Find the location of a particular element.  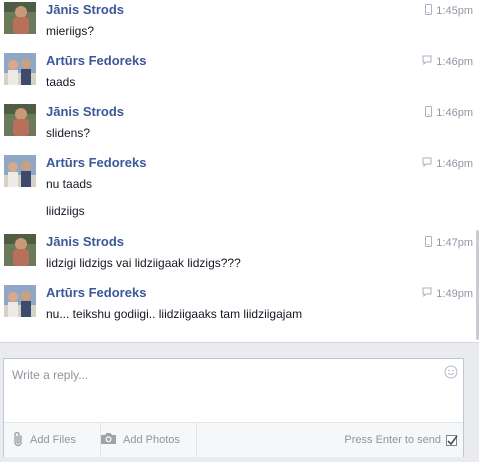

add-photos-label: Add Photos is located at coordinates (151, 440).